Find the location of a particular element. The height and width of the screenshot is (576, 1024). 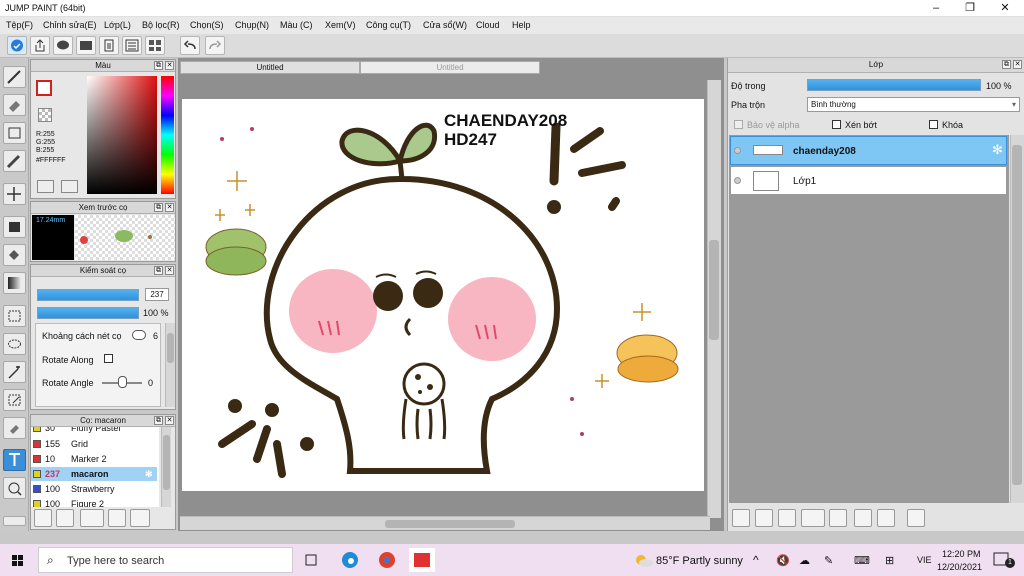

brush-folder-icon is located at coordinates (140, 518).